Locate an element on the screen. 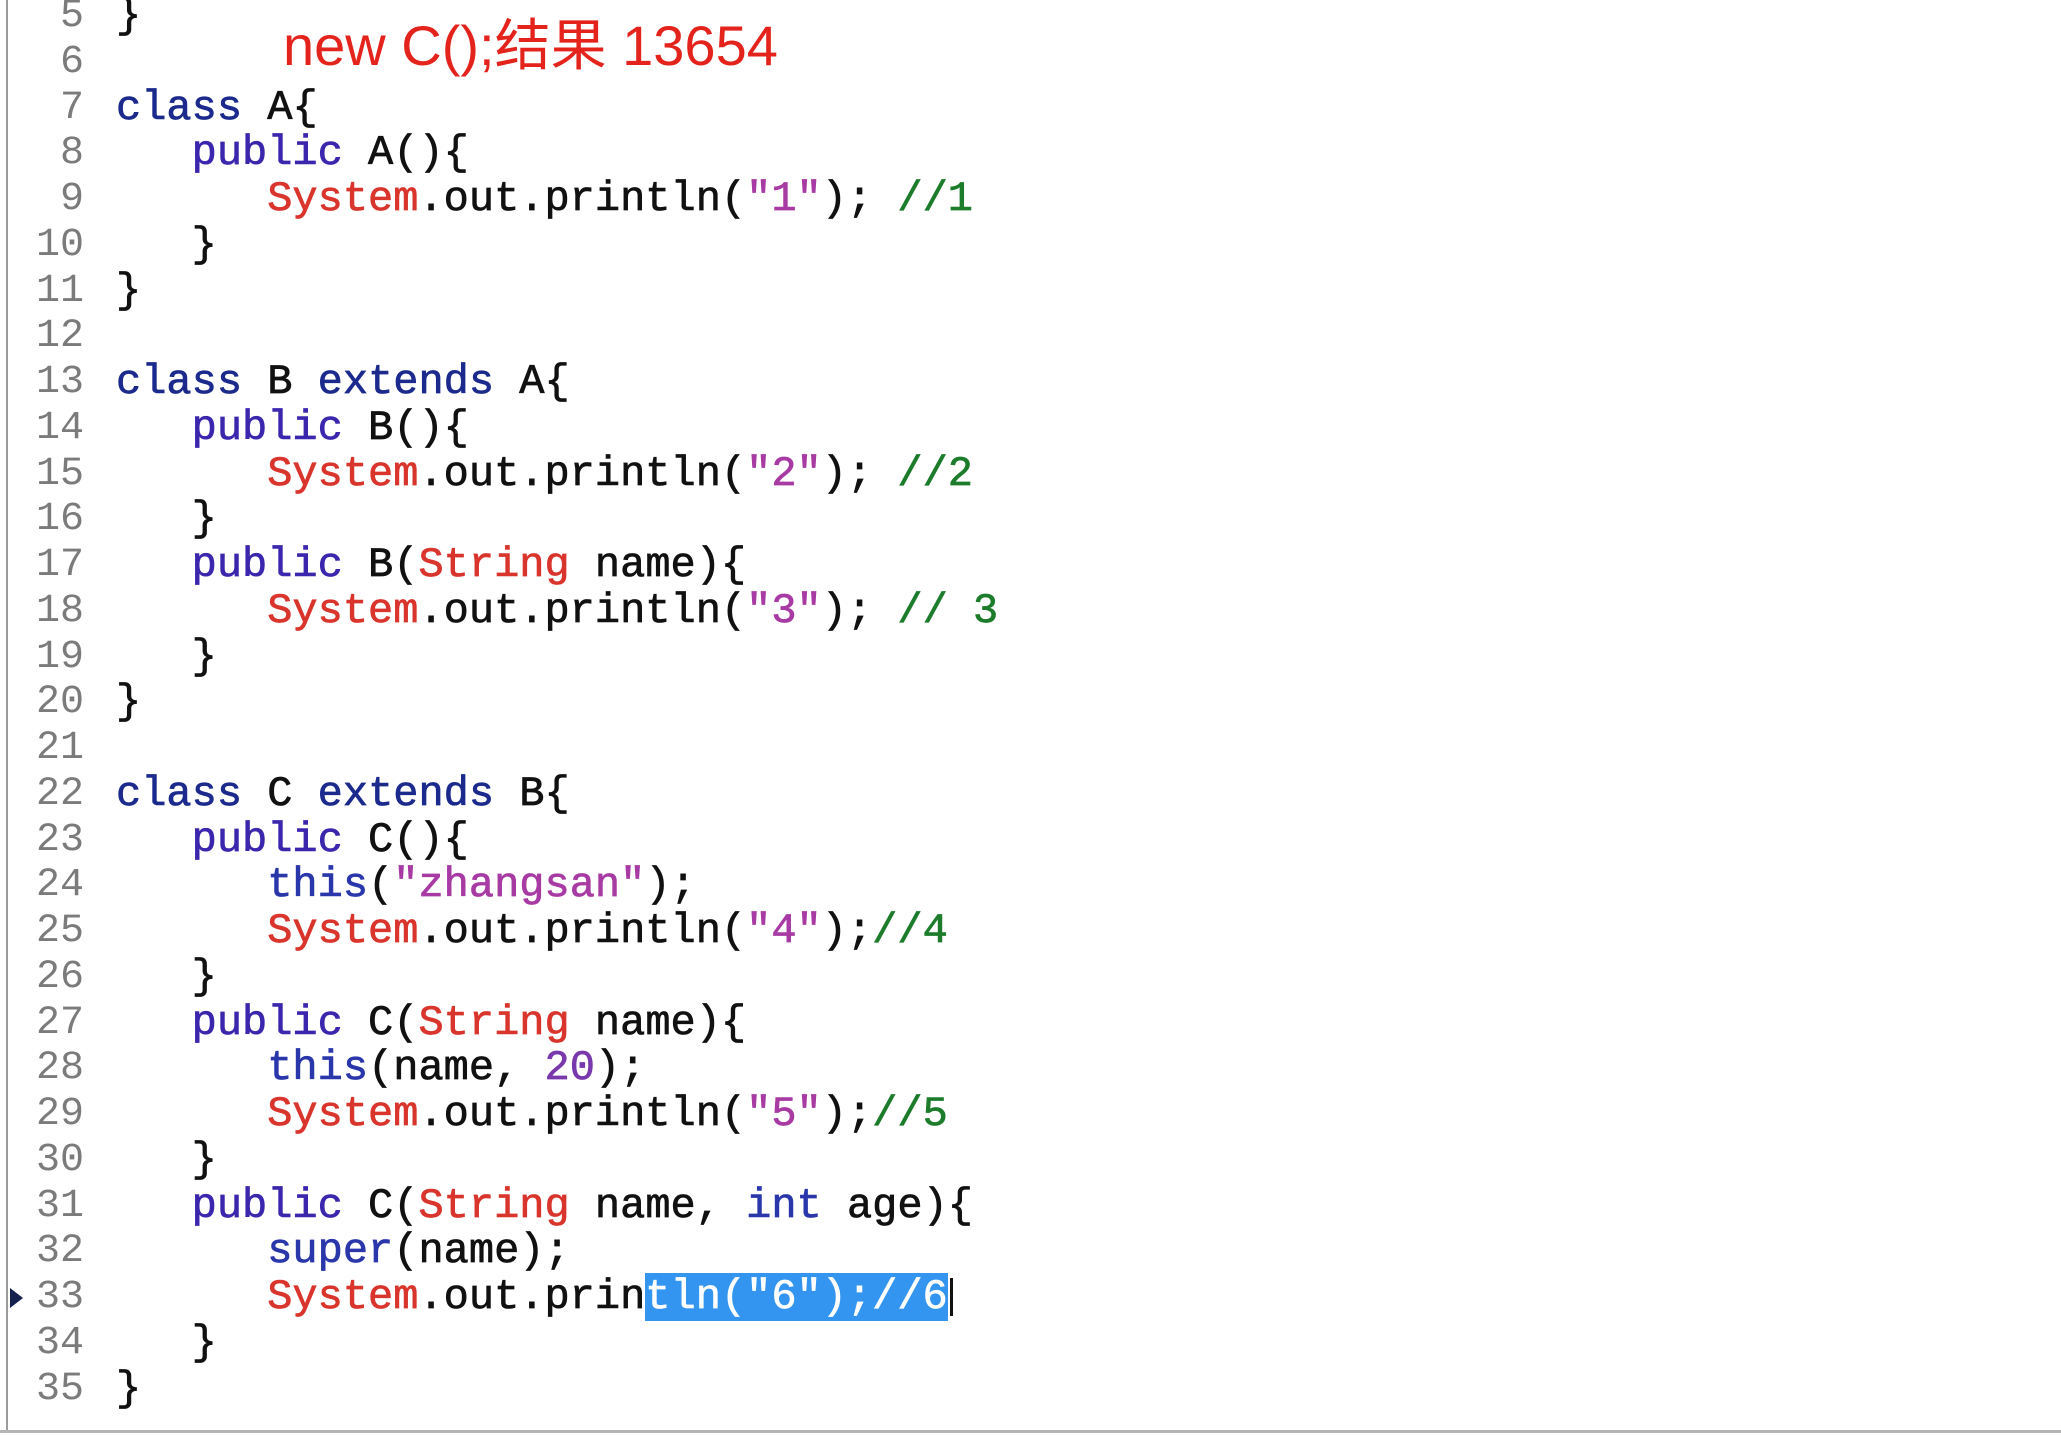  code-line: 17 public B(String name){ is located at coordinates (1000, 565).